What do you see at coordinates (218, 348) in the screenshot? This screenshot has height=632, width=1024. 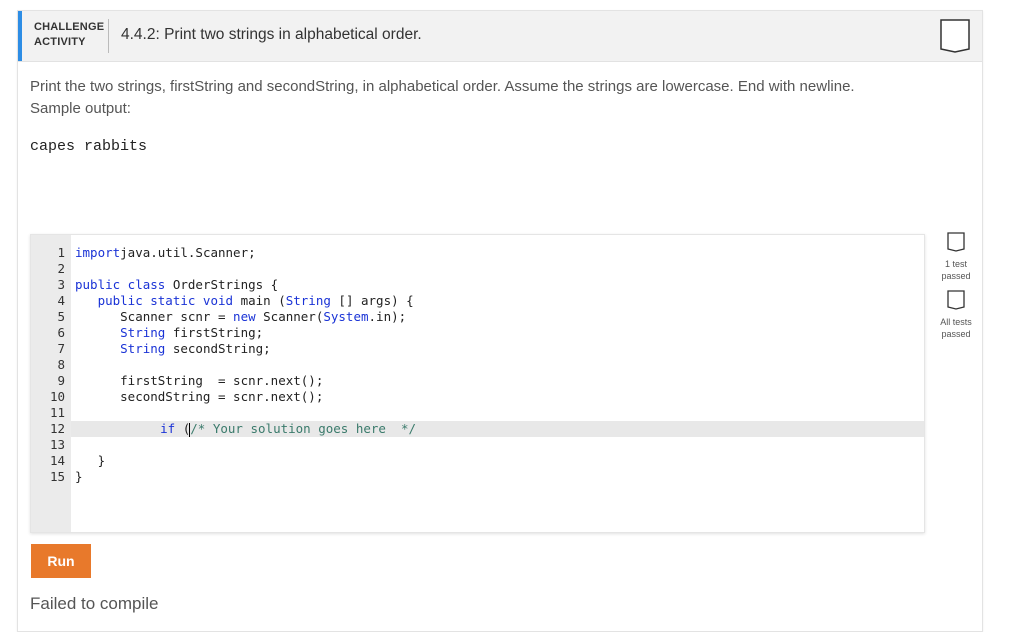 I see `code-token: secondString;` at bounding box center [218, 348].